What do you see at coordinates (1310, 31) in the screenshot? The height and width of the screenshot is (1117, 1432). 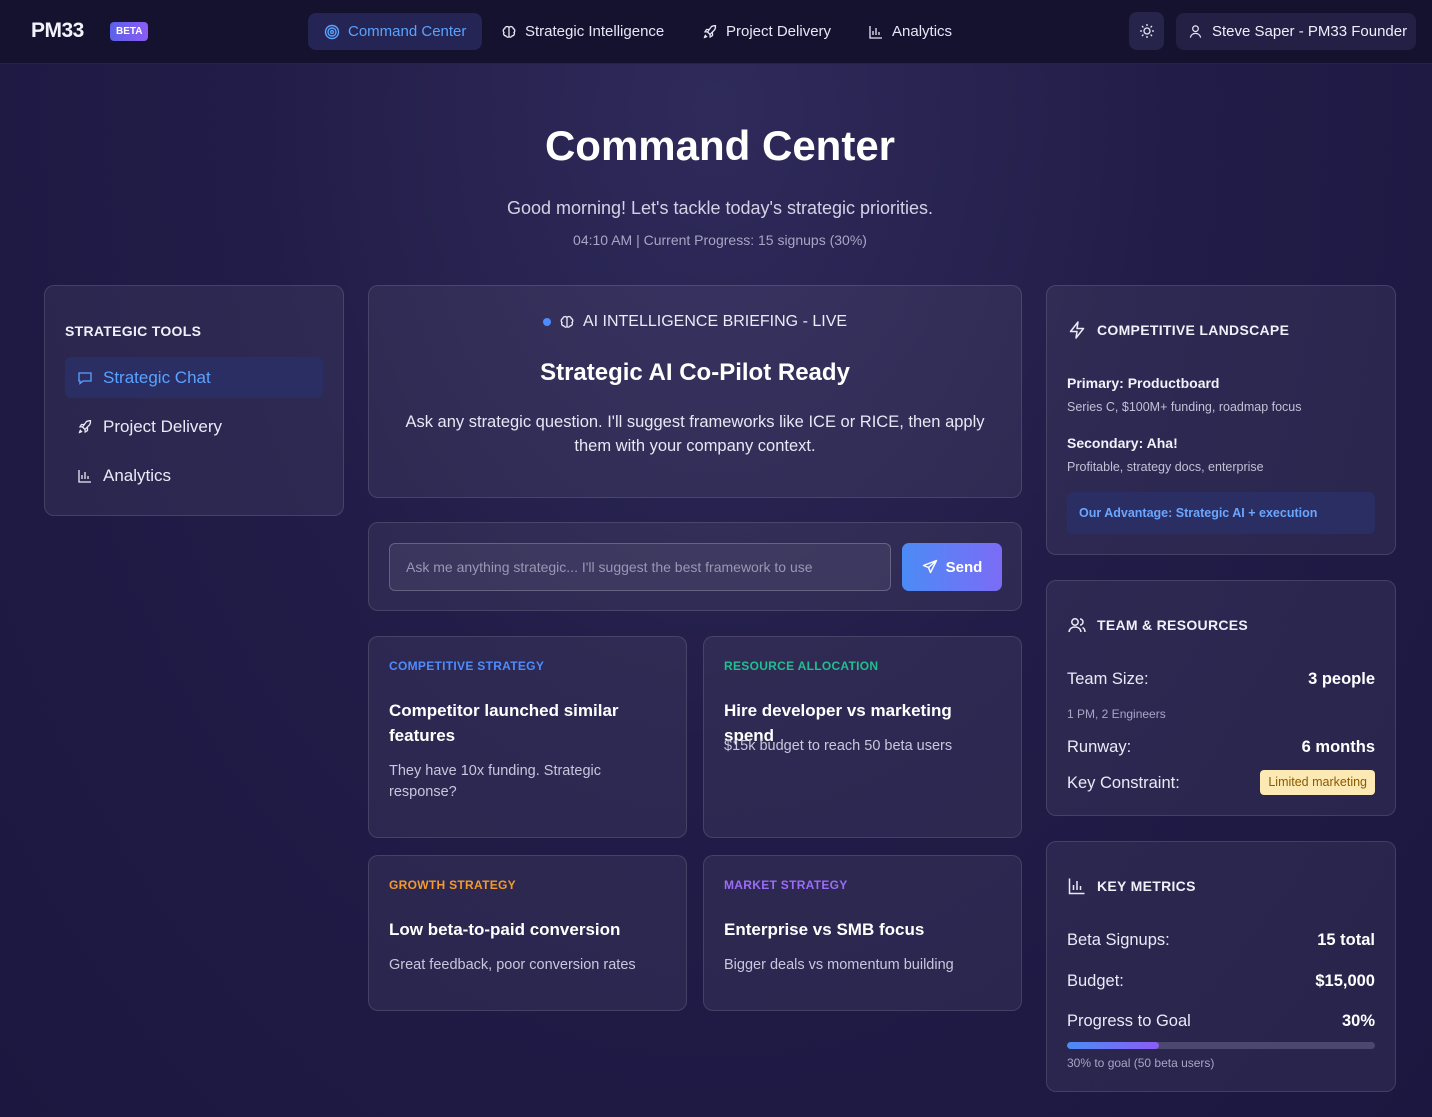 I see `user-label: Steve Saper - PM33 Founder` at bounding box center [1310, 31].